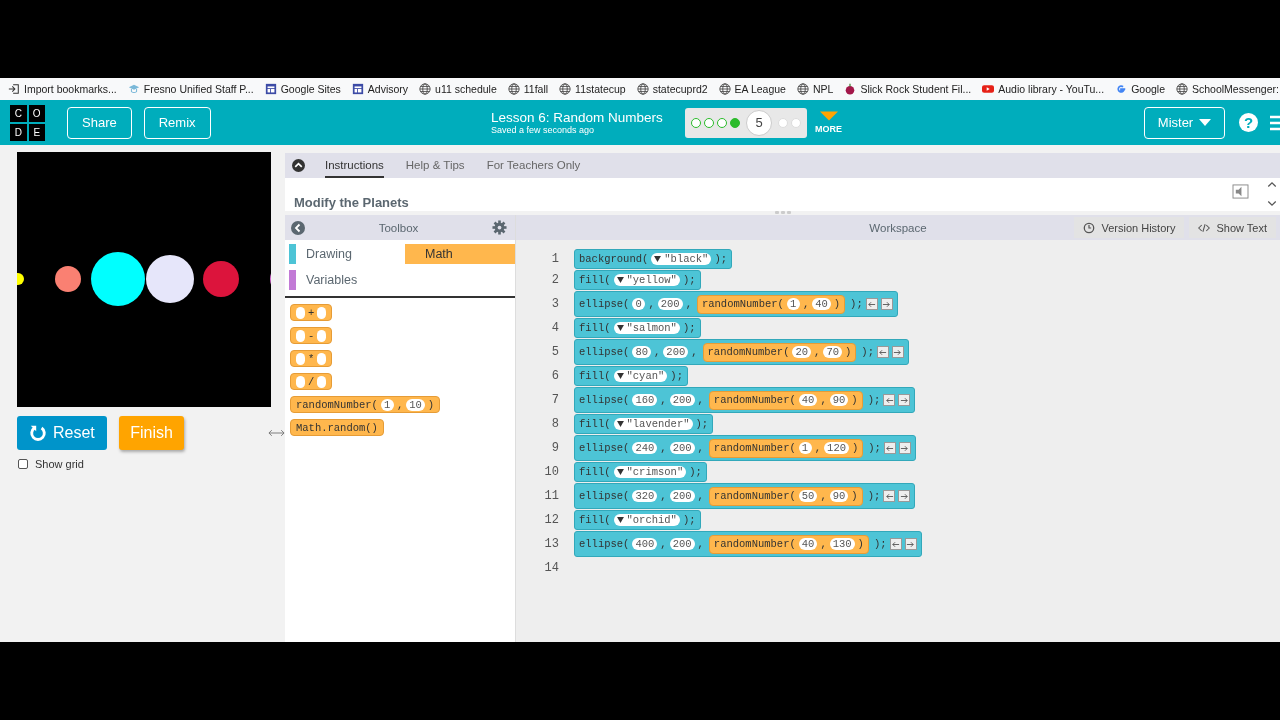  Describe the element at coordinates (460, 254) in the screenshot. I see `category-item: Math` at that location.